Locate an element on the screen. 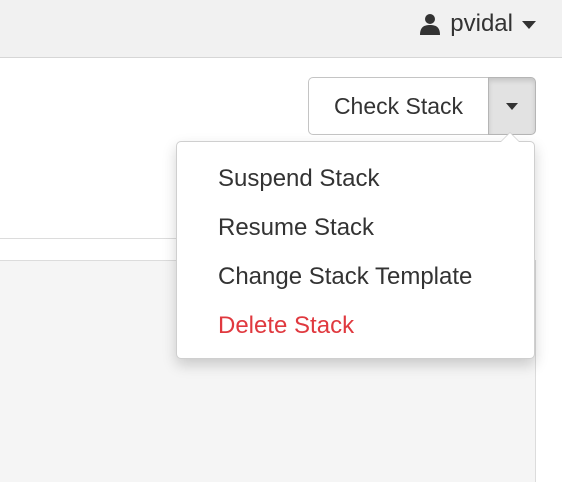 This screenshot has width=562, height=482. user-menu: pvidal is located at coordinates (477, 24).